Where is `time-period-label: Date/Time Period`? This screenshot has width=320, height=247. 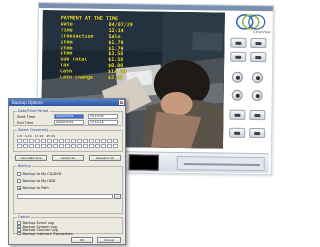
time-period-label: Date/Time Period is located at coordinates (33, 111).